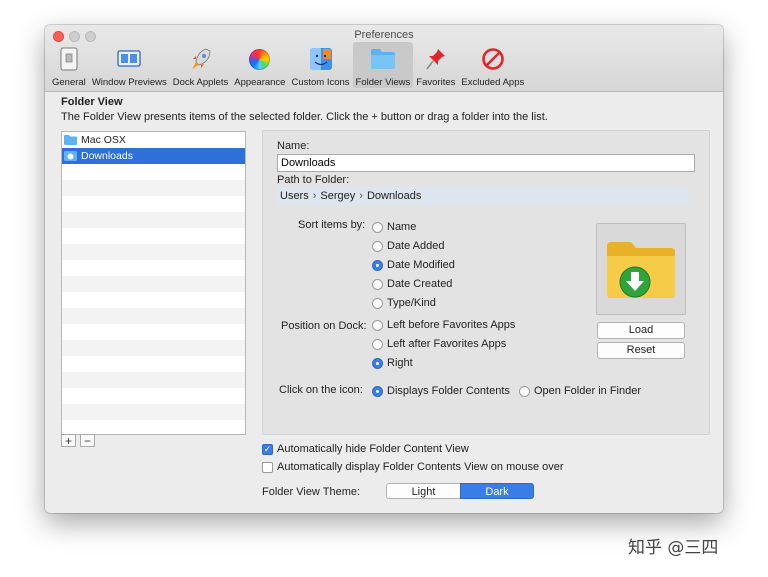 The height and width of the screenshot is (577, 768). Describe the element at coordinates (436, 59) in the screenshot. I see `pin-icon` at that location.